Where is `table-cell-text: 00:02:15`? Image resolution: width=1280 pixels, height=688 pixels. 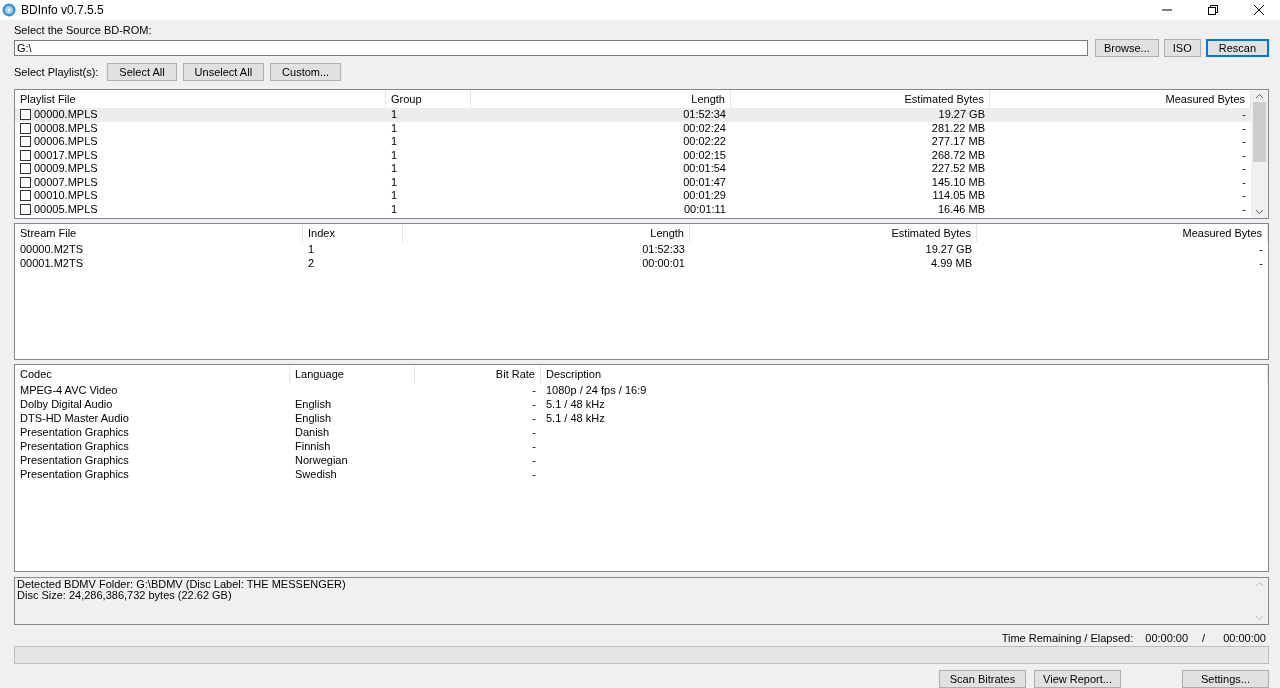
table-cell-text: 00:02:15 is located at coordinates (704, 155).